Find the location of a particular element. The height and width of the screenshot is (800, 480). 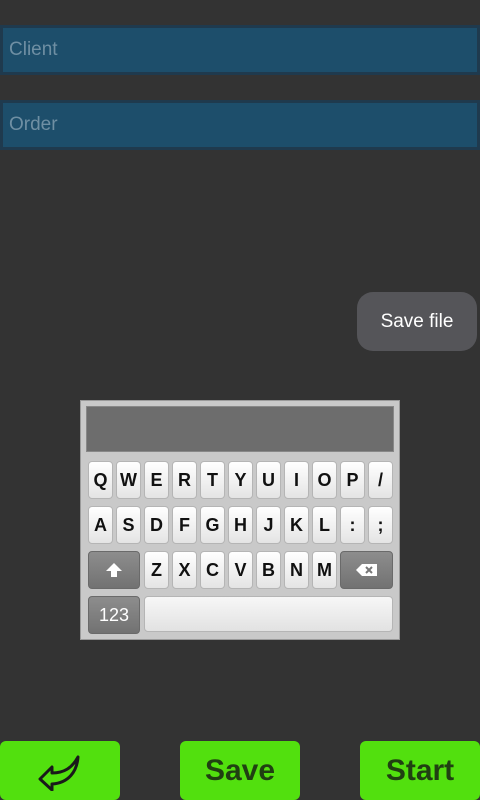

shift-key is located at coordinates (114, 570).